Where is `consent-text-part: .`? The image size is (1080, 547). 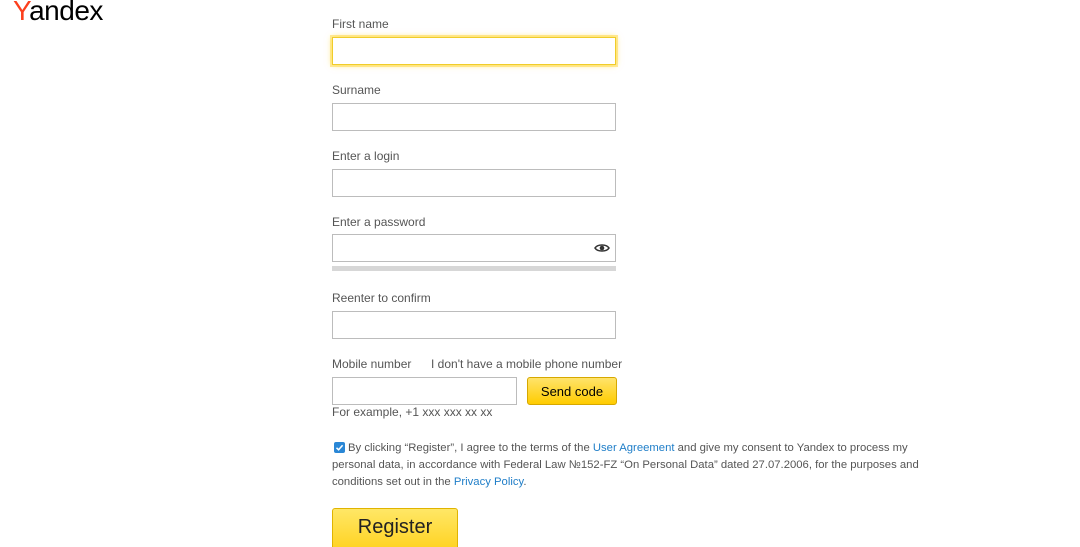 consent-text-part: . is located at coordinates (525, 482).